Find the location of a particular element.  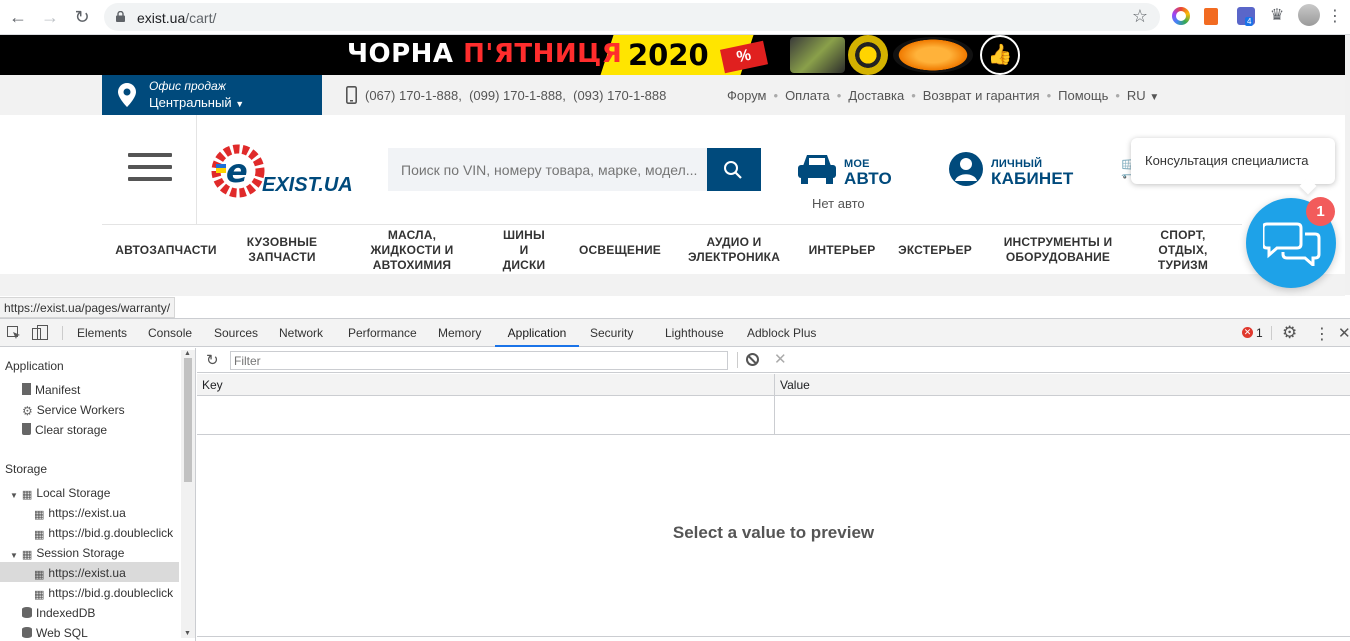

tab-network: Network is located at coordinates (301, 333).